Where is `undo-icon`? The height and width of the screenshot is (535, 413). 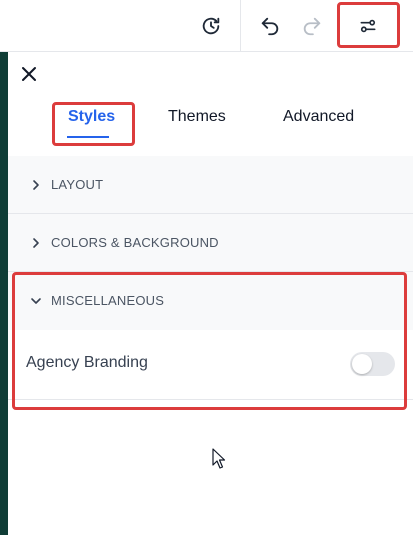 undo-icon is located at coordinates (270, 26).